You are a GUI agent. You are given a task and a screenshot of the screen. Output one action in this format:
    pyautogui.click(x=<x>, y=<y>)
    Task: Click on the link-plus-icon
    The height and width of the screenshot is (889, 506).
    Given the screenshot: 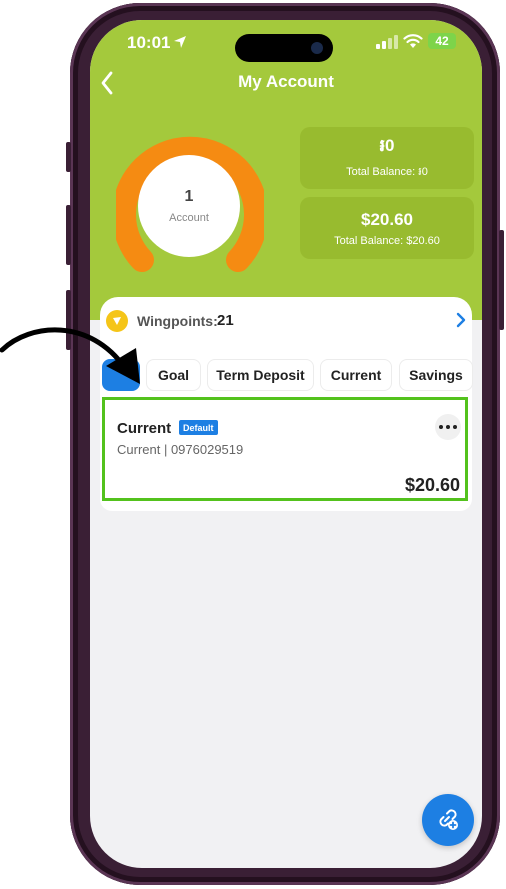 What is the action you would take?
    pyautogui.click(x=448, y=819)
    